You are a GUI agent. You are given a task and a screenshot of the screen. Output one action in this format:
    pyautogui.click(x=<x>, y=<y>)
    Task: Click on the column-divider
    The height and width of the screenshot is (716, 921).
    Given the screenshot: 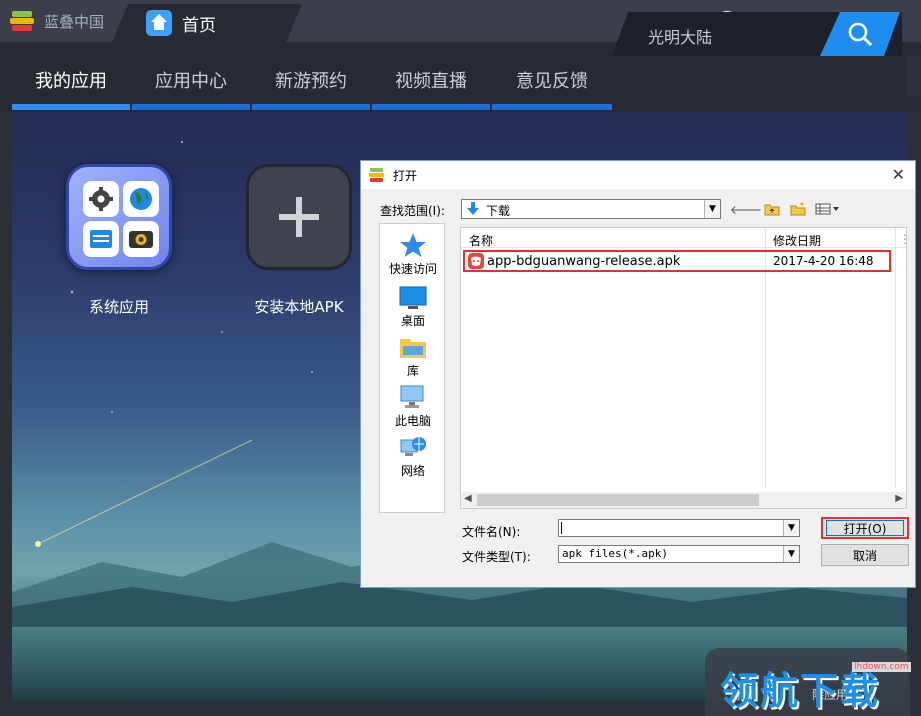 What is the action you would take?
    pyautogui.click(x=895, y=358)
    